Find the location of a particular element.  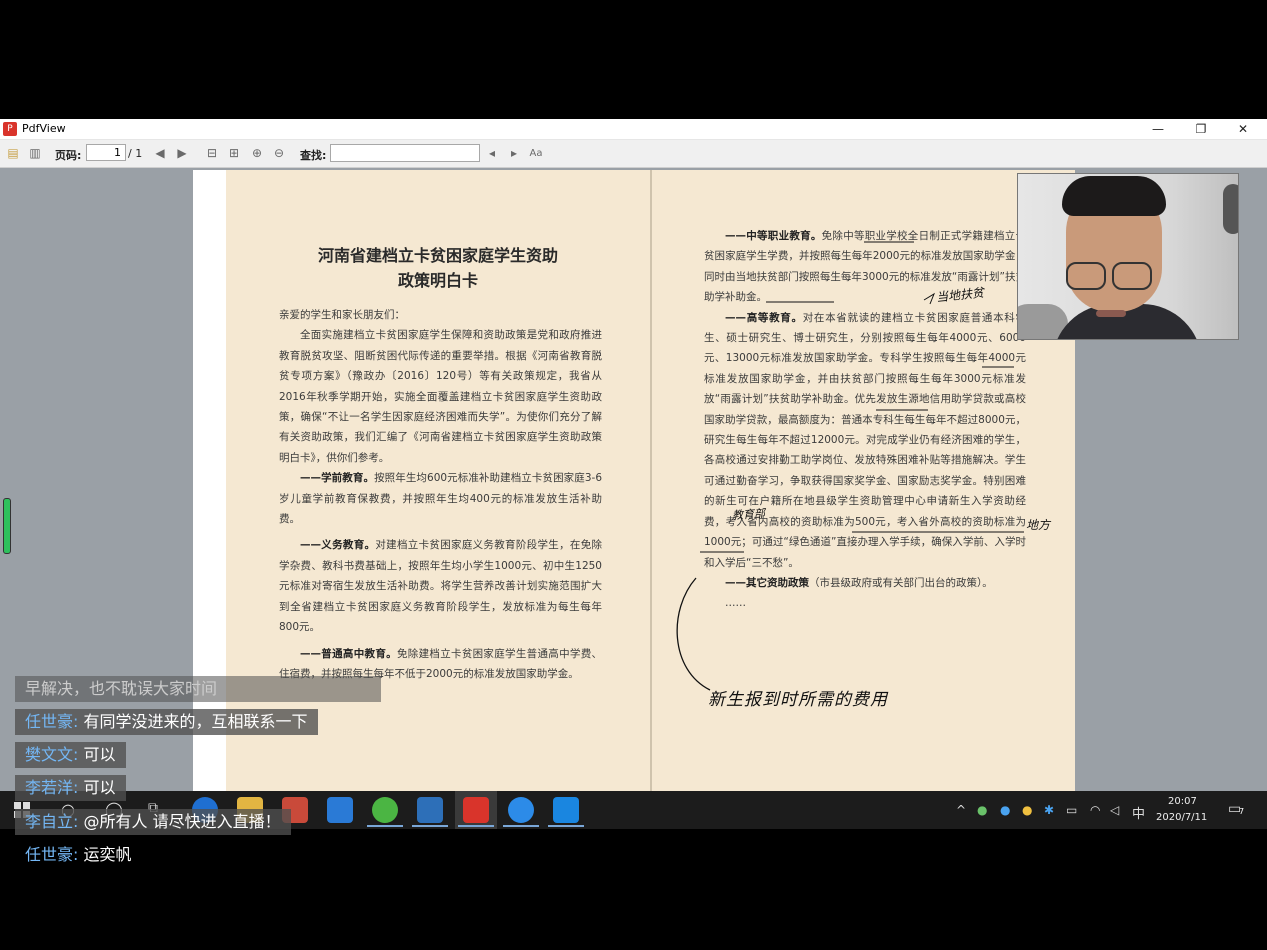

find-prev-icon: ◂ is located at coordinates (492, 153).